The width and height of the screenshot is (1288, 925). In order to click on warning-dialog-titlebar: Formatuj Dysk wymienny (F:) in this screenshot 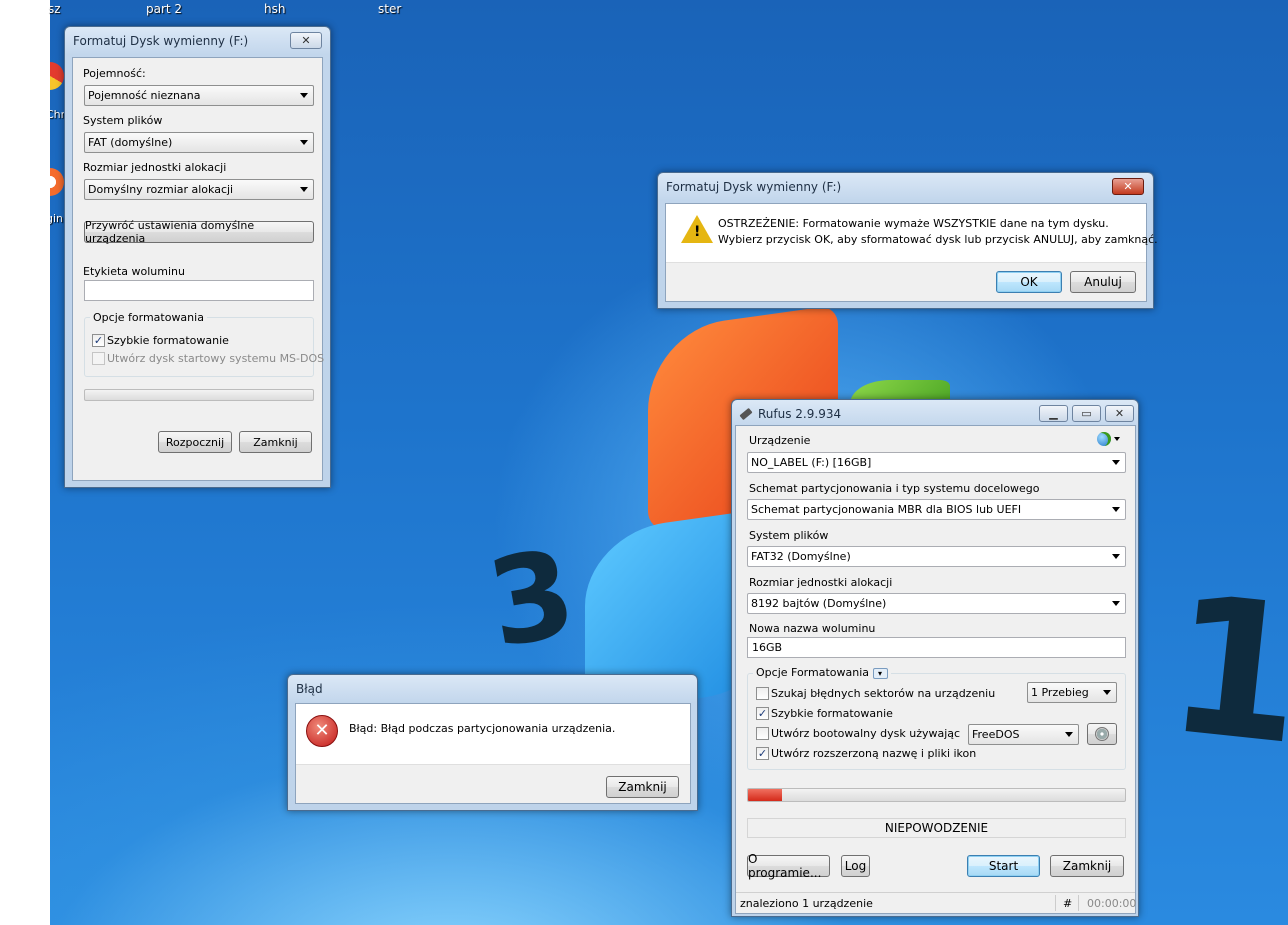, I will do `click(905, 187)`.